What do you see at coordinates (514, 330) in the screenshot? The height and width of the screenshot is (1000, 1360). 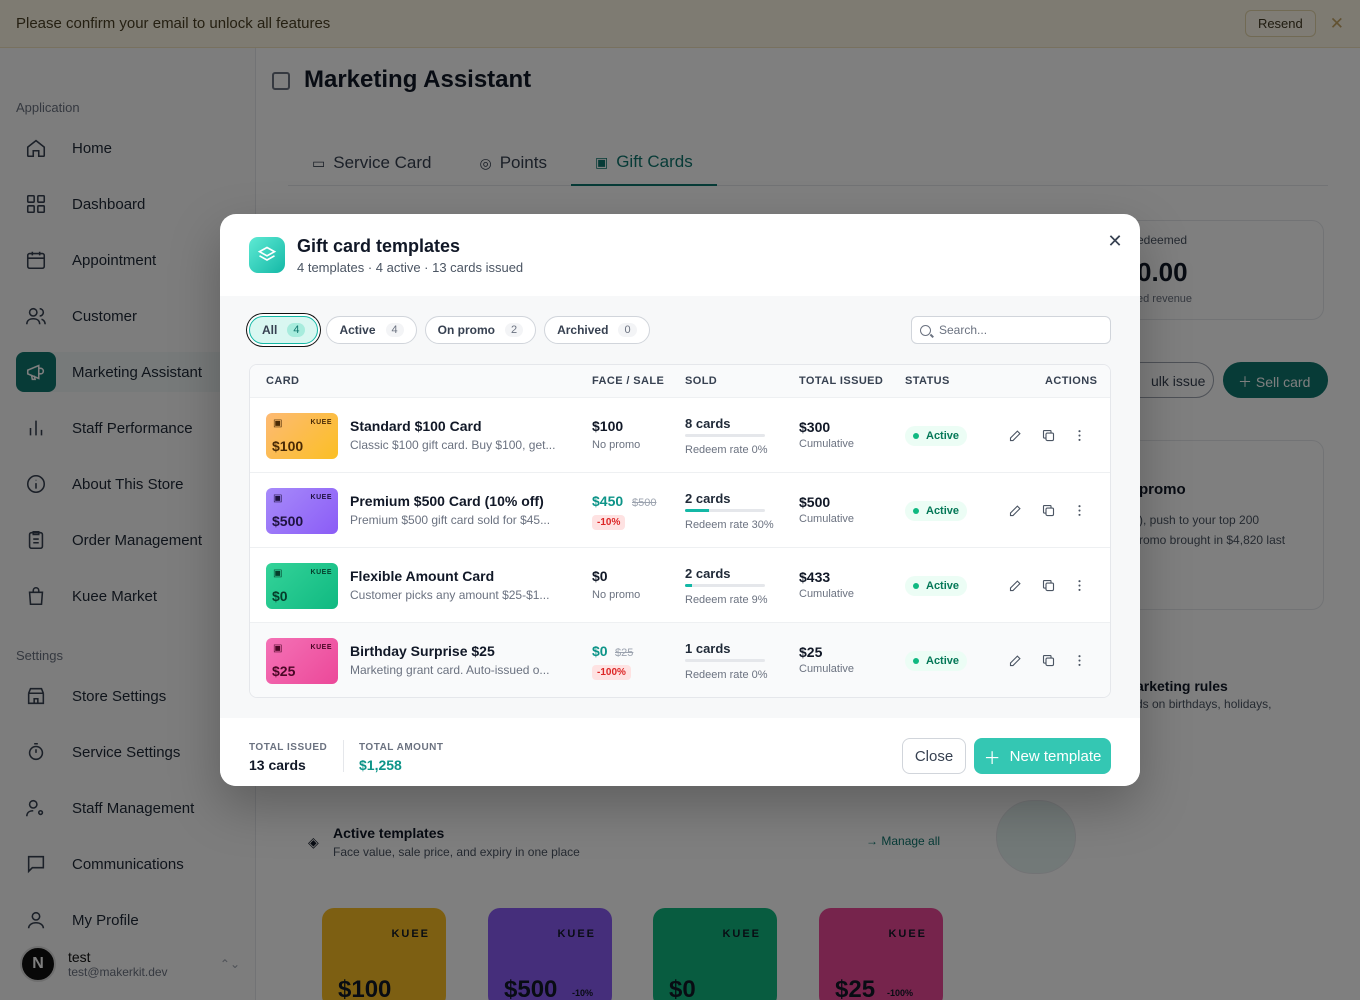 I see `filter-count: 2` at bounding box center [514, 330].